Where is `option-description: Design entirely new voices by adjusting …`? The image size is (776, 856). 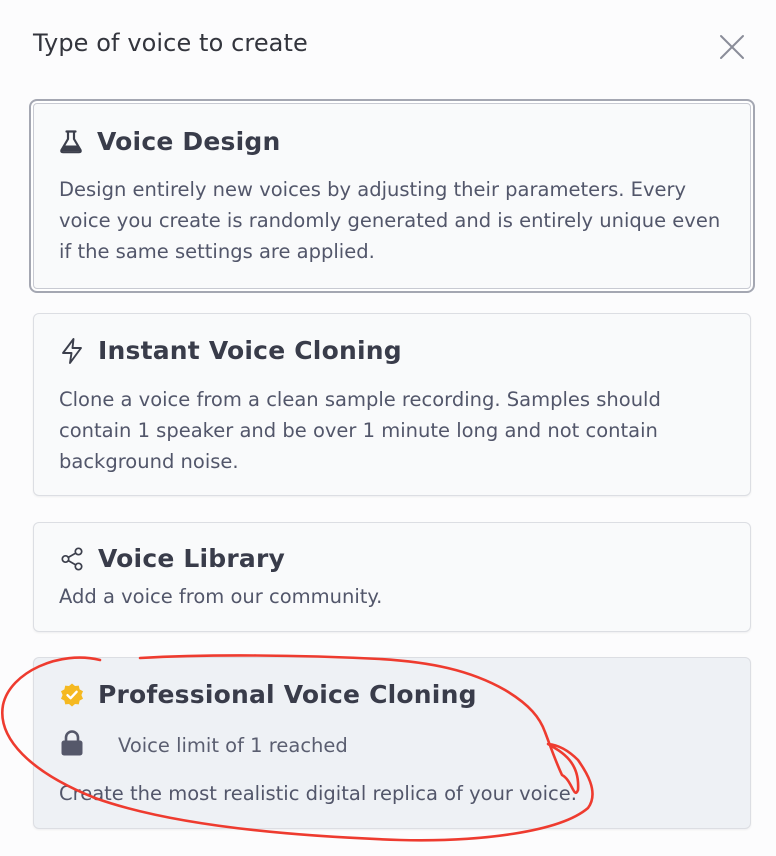 option-description: Design entirely new voices by adjusting … is located at coordinates (390, 220).